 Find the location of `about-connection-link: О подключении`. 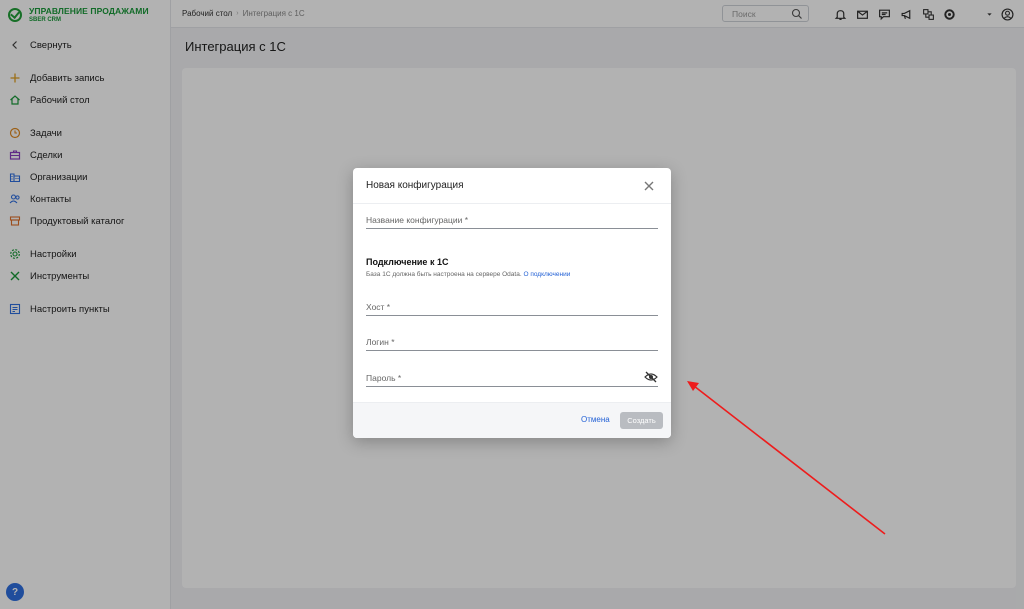

about-connection-link: О подключении is located at coordinates (546, 274).